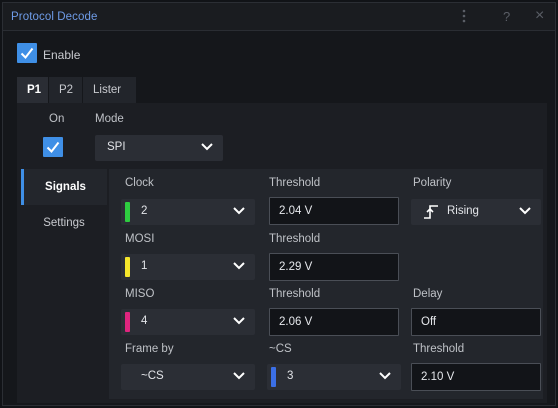  What do you see at coordinates (476, 322) in the screenshot?
I see `delay-input: Off` at bounding box center [476, 322].